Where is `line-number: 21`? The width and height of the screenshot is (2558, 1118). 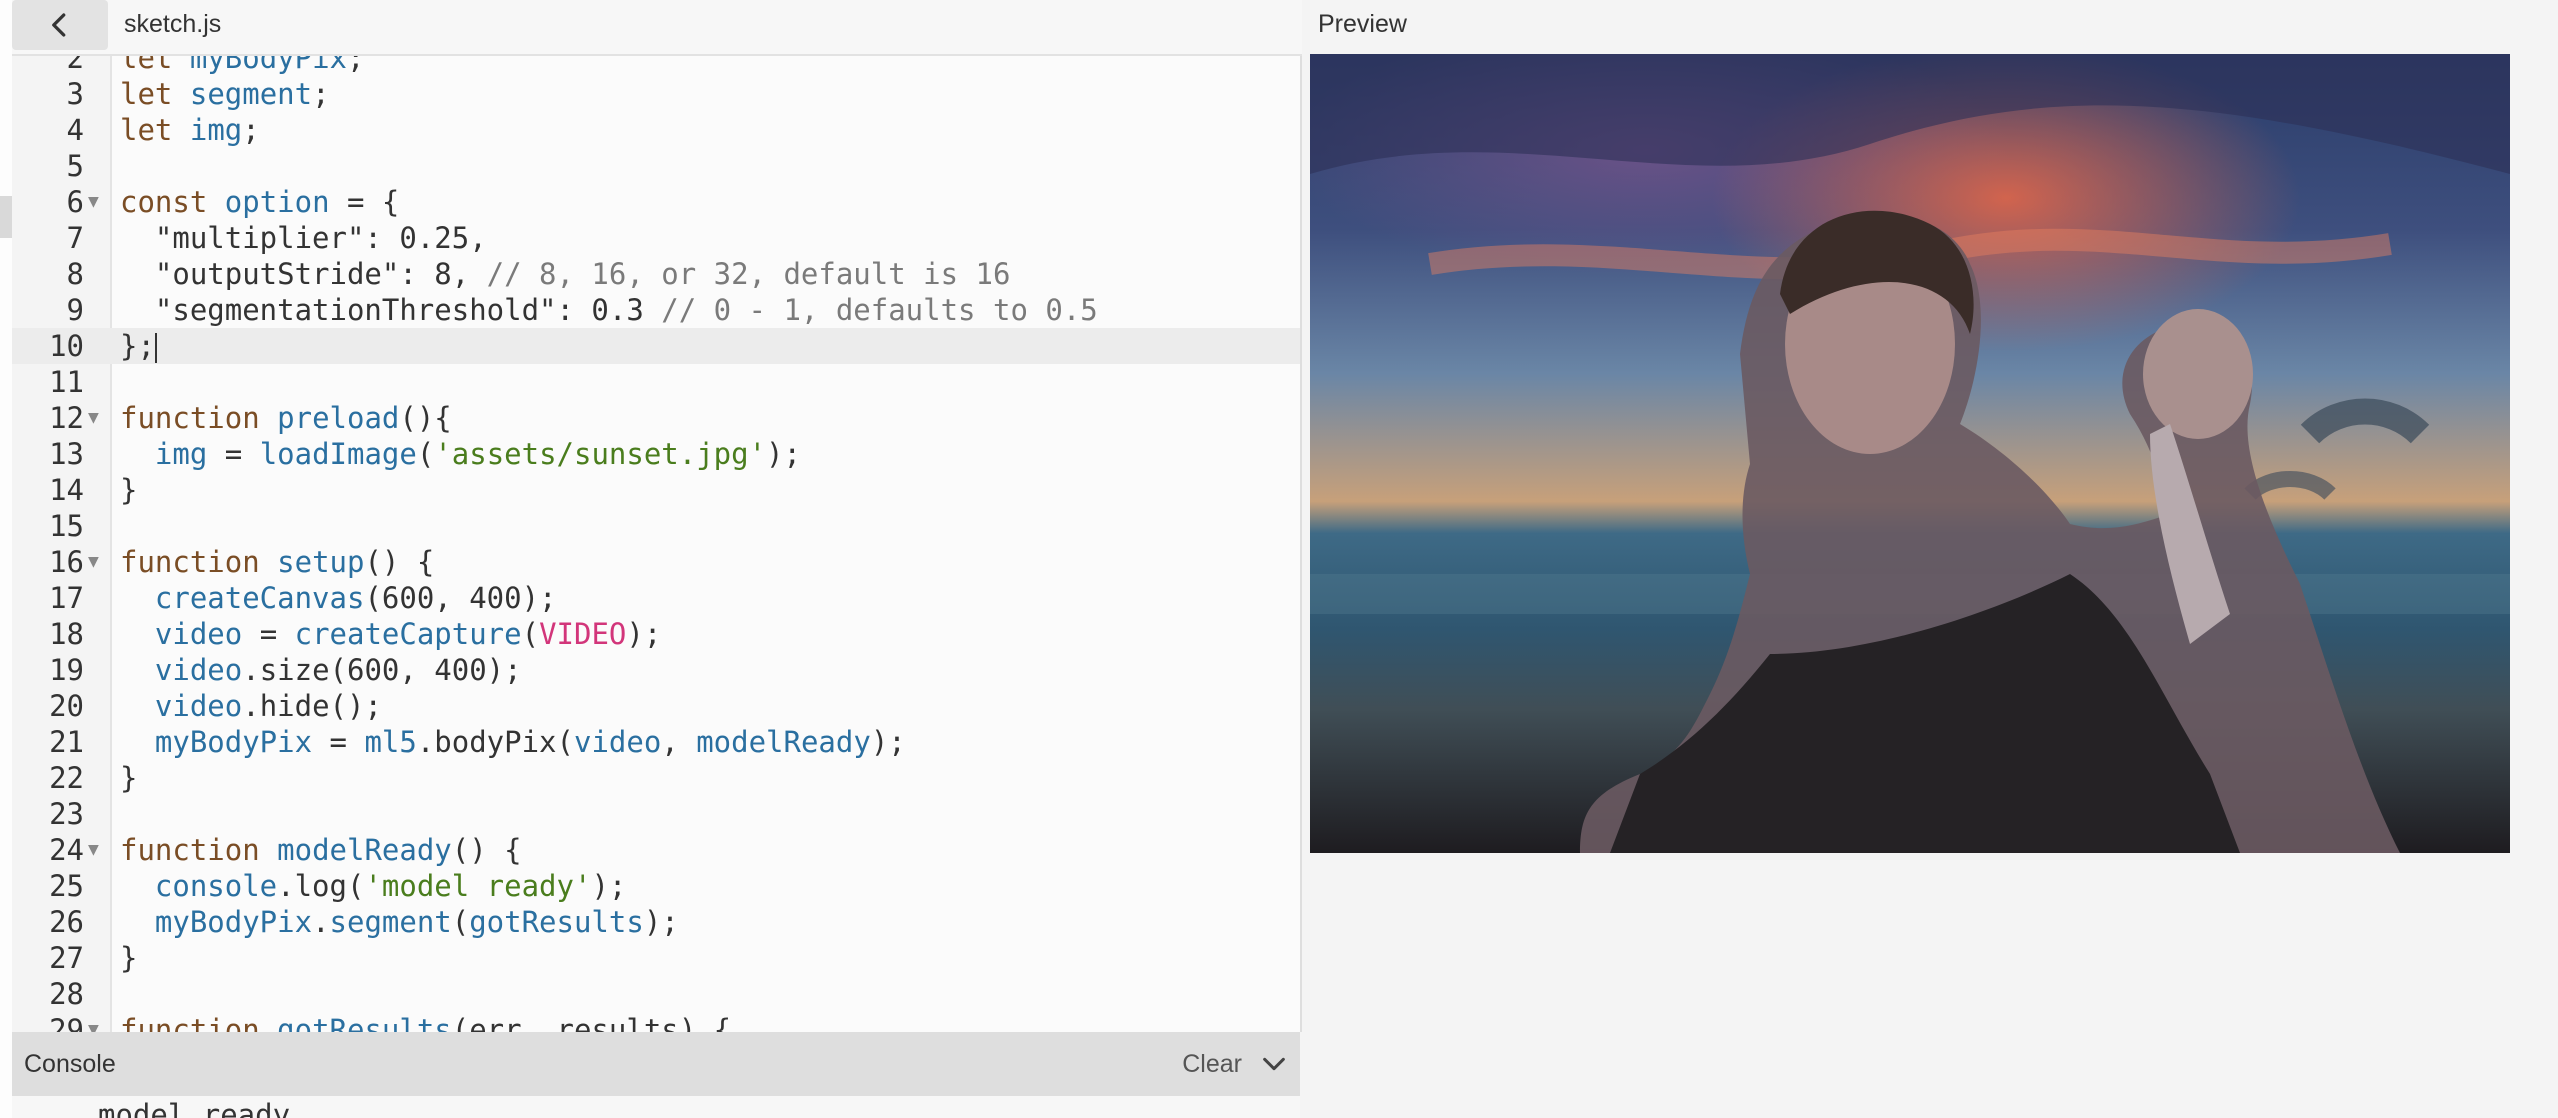 line-number: 21 is located at coordinates (66, 742).